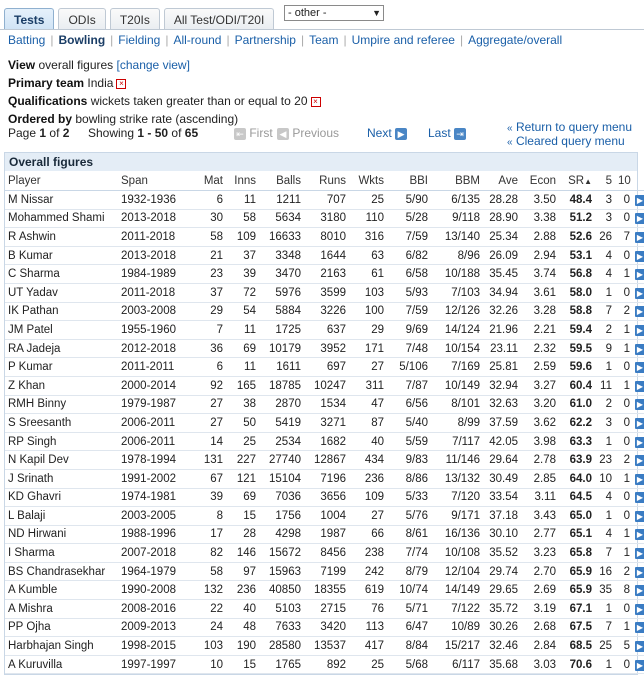 The width and height of the screenshot is (644, 675). What do you see at coordinates (502, 181) in the screenshot?
I see `column-header-ave: Ave` at bounding box center [502, 181].